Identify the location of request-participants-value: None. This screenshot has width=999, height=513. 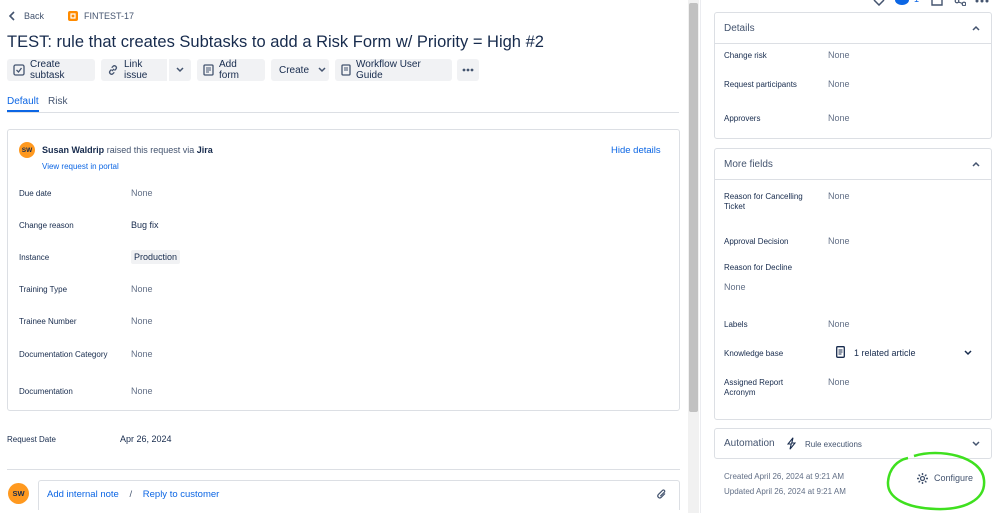
(839, 84).